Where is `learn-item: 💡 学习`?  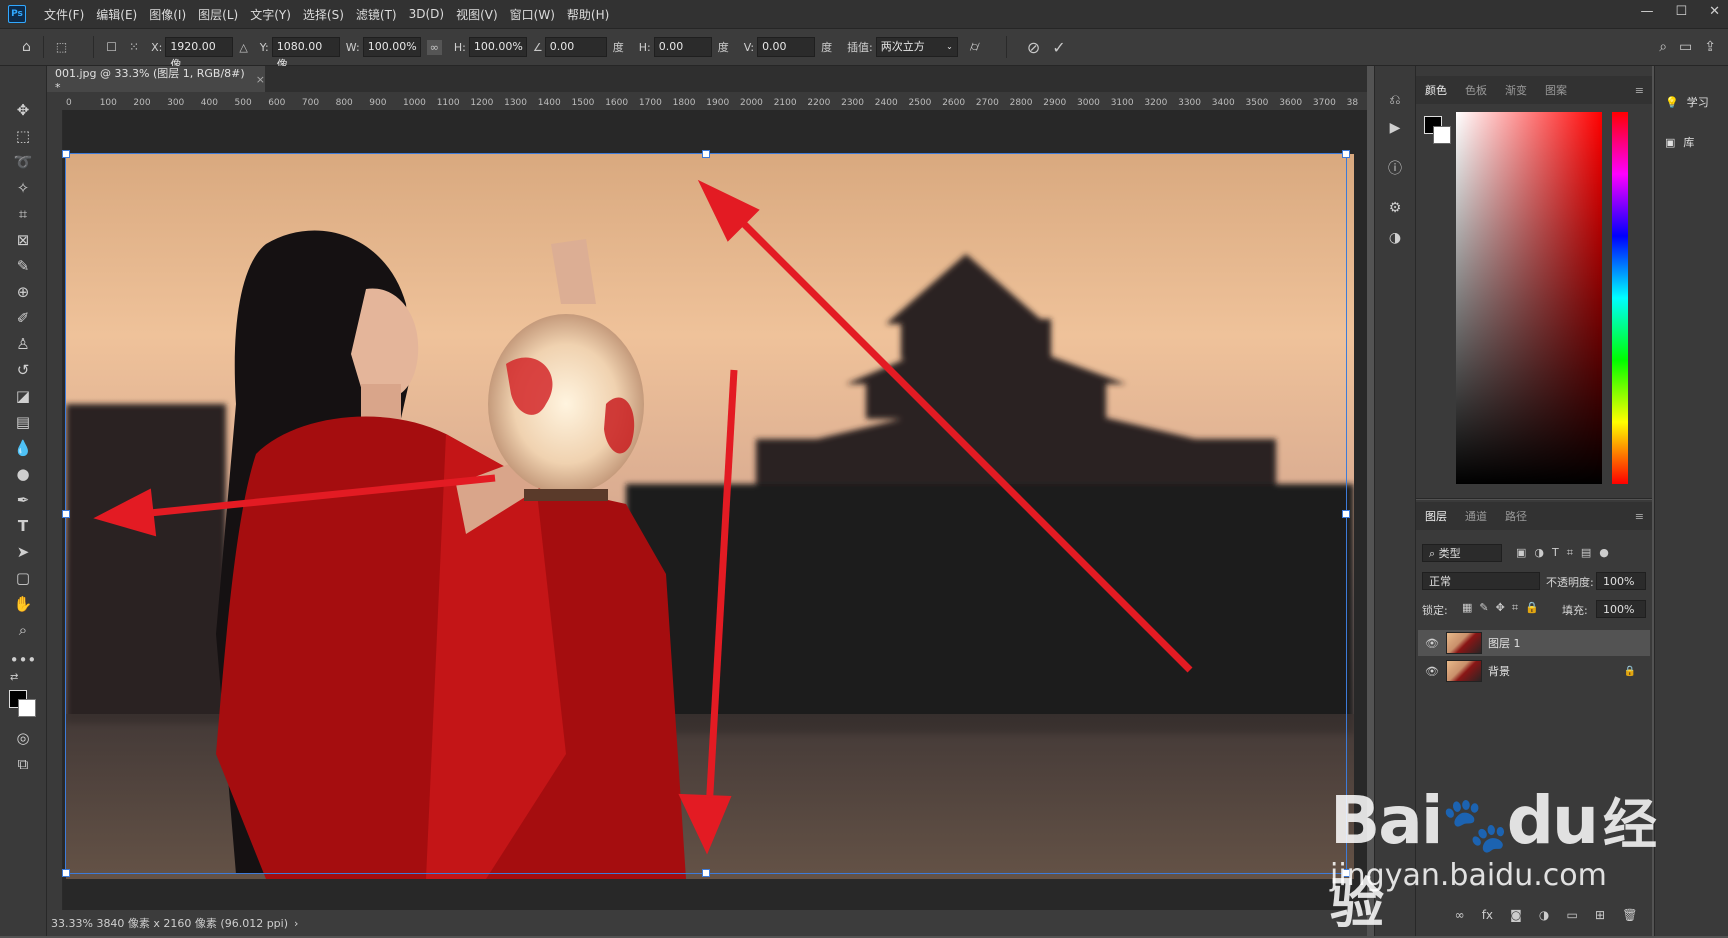
learn-item: 💡 学习 is located at coordinates (1691, 102).